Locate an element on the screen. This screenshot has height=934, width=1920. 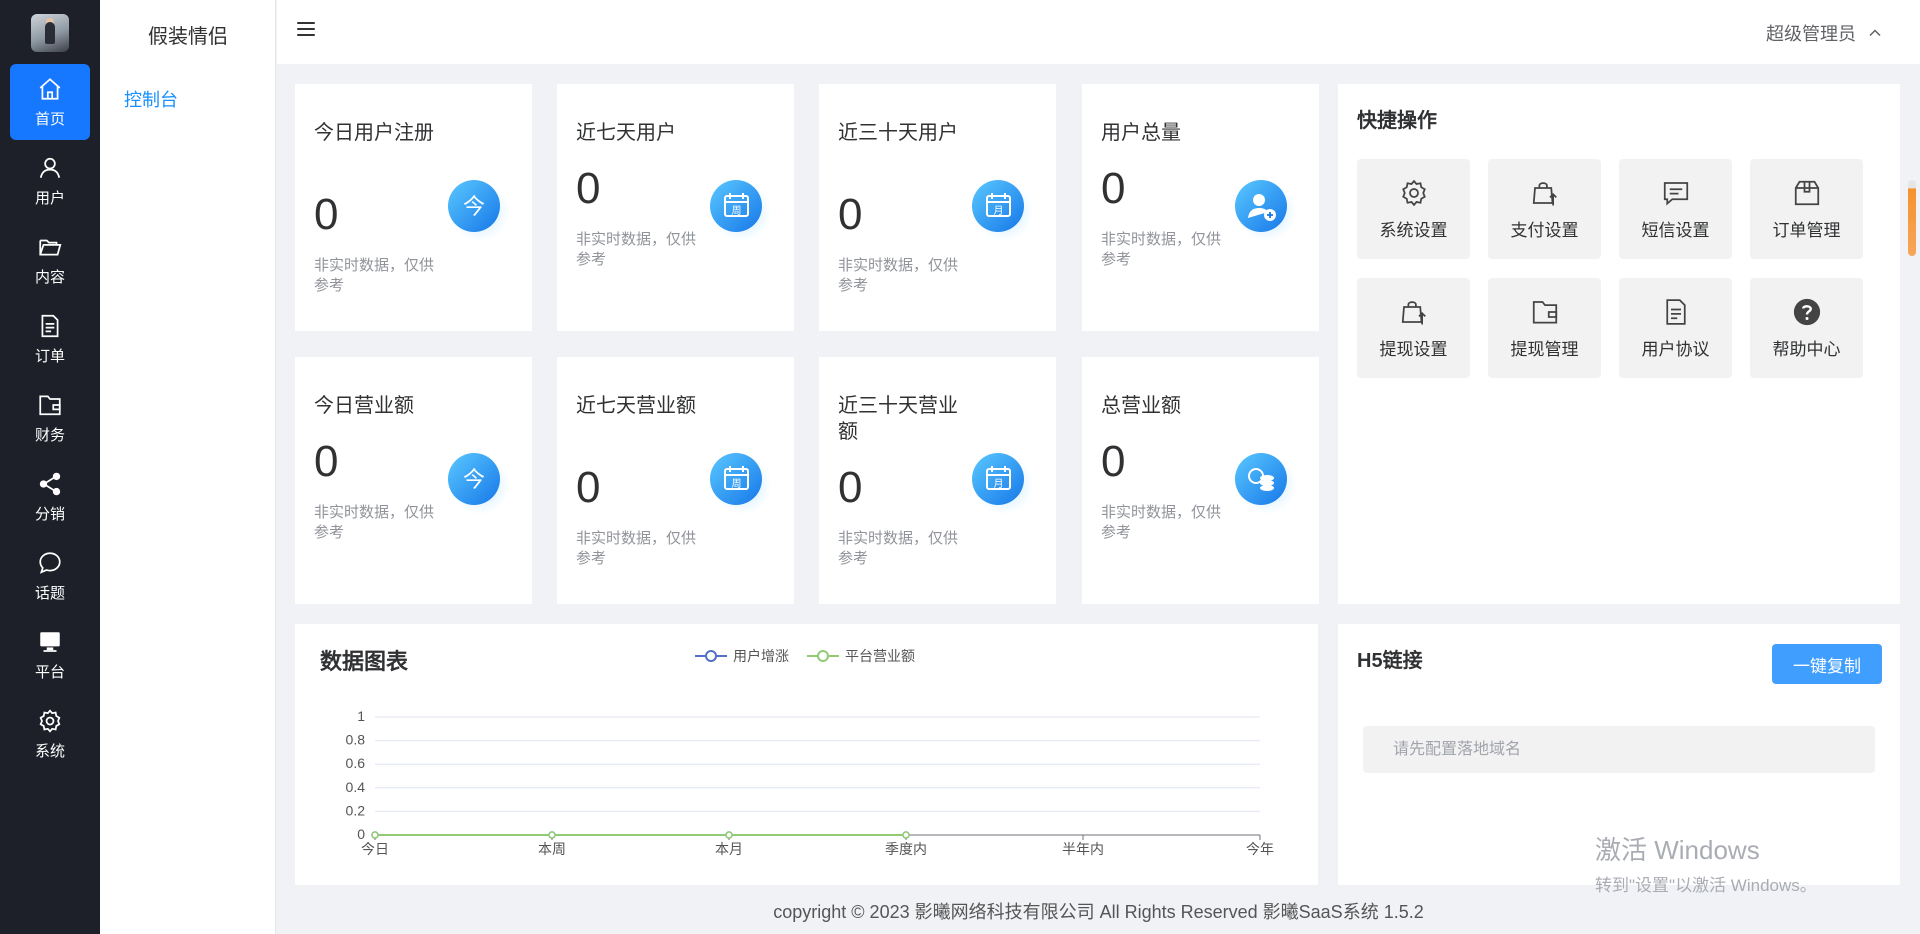
x-tick-label: 本周 is located at coordinates (552, 849).